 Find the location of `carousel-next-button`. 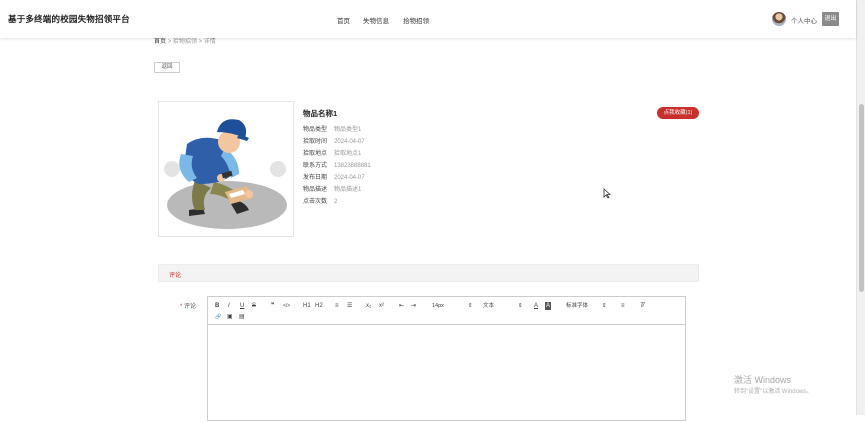

carousel-next-button is located at coordinates (278, 169).